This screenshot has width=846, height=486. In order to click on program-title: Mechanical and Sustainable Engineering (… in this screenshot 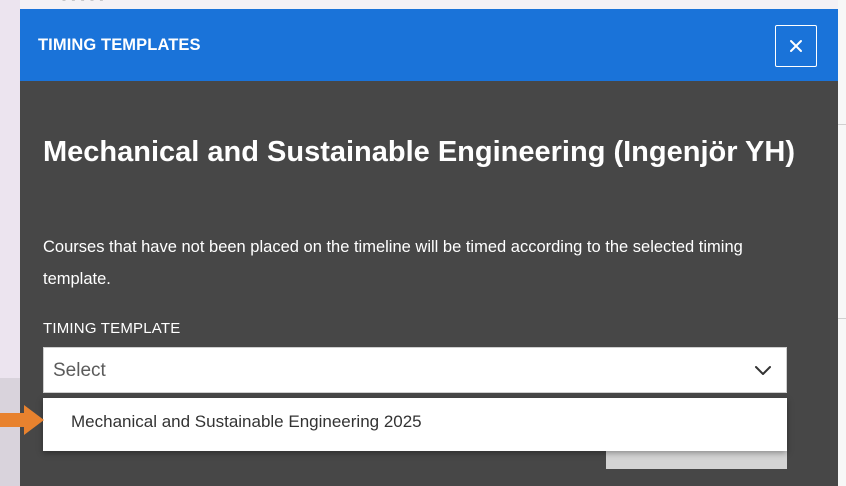, I will do `click(419, 152)`.